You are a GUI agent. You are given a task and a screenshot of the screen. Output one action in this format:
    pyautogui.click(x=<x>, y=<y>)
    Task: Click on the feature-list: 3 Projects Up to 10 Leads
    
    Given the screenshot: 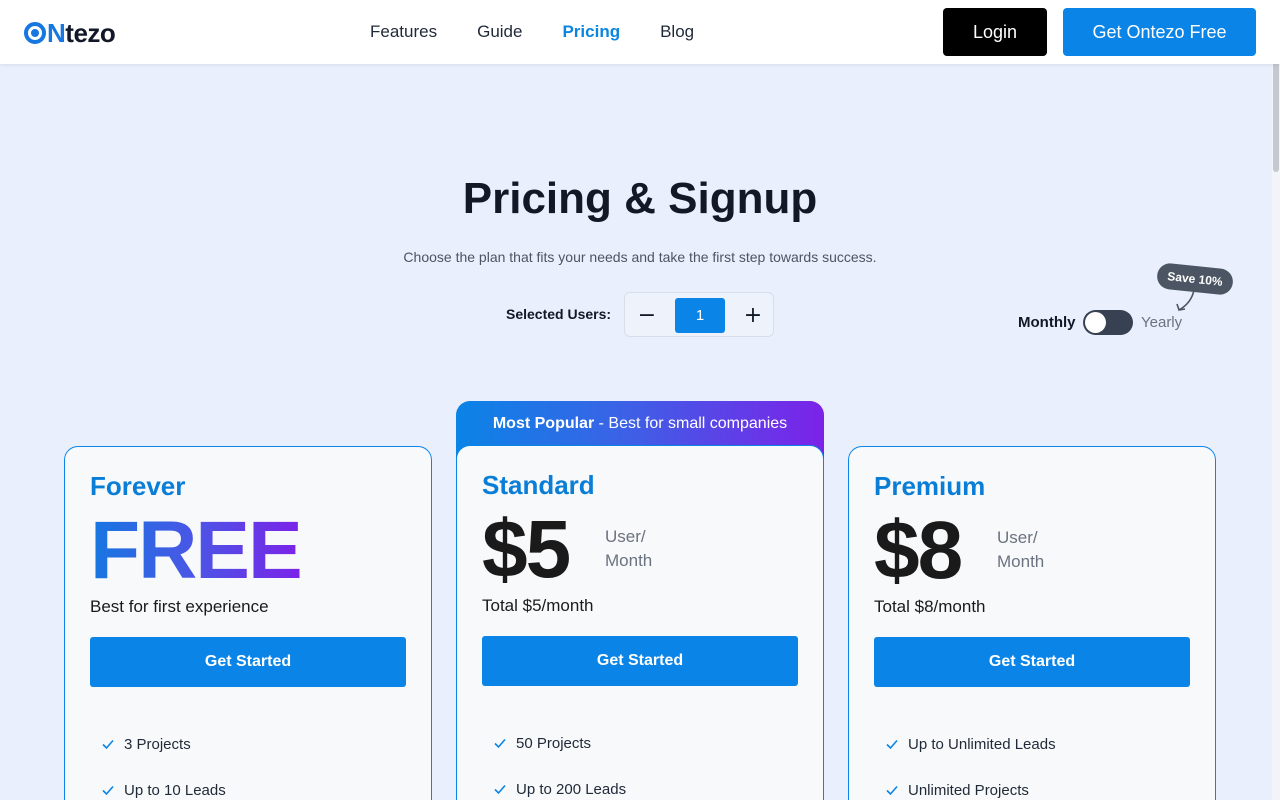 What is the action you would take?
    pyautogui.click(x=163, y=760)
    